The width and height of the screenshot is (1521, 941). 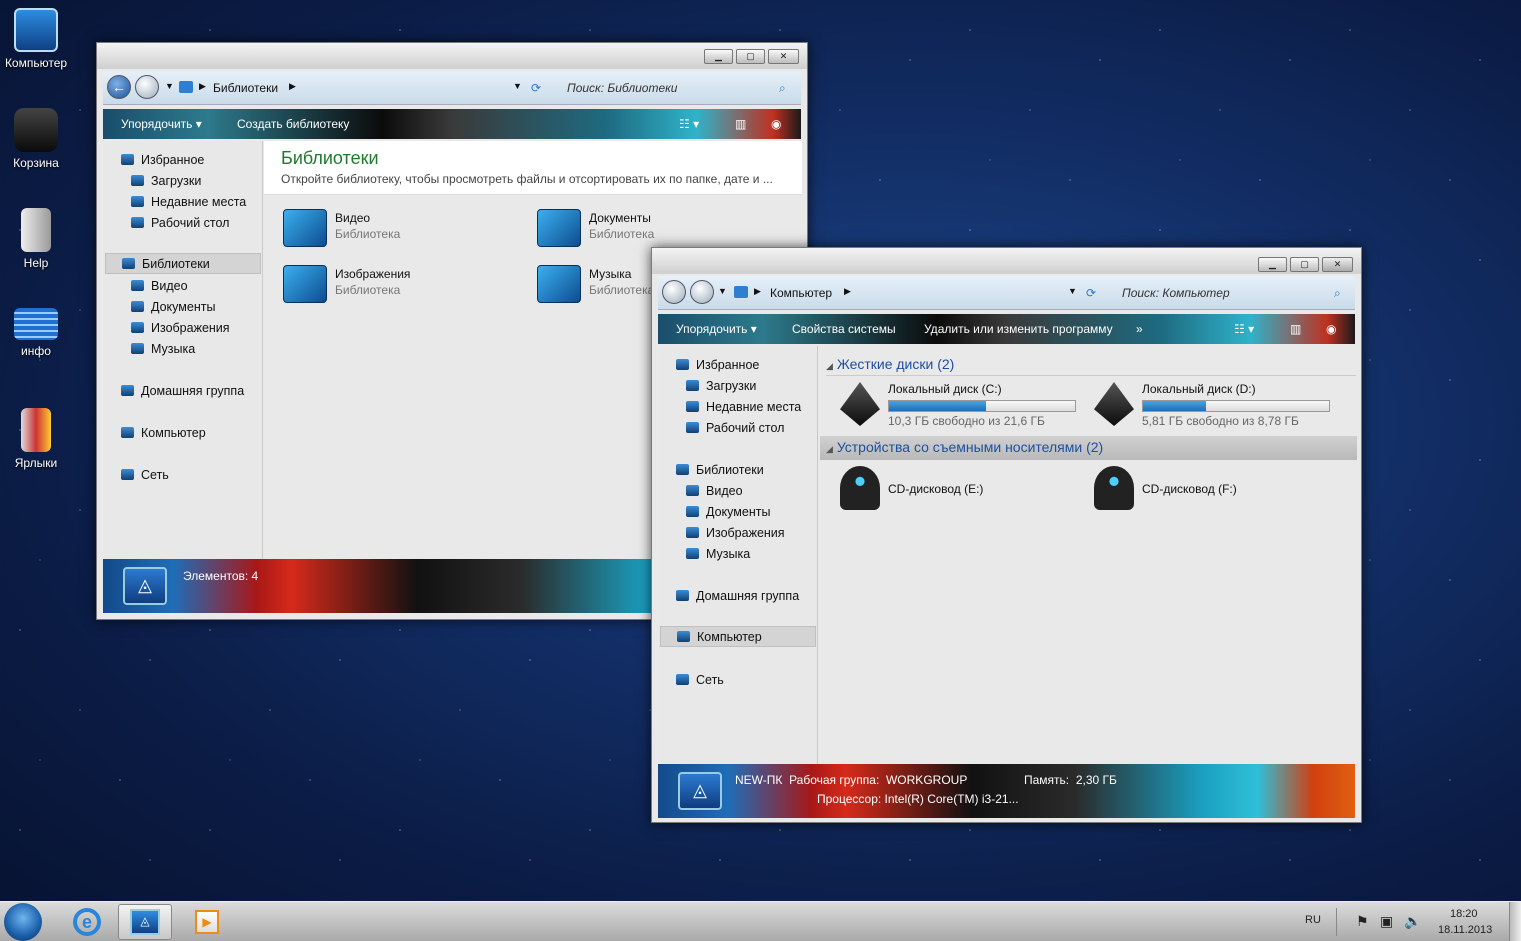 I want to click on cd-drive-f: CD-дисковод (F:), so click(x=1184, y=489).